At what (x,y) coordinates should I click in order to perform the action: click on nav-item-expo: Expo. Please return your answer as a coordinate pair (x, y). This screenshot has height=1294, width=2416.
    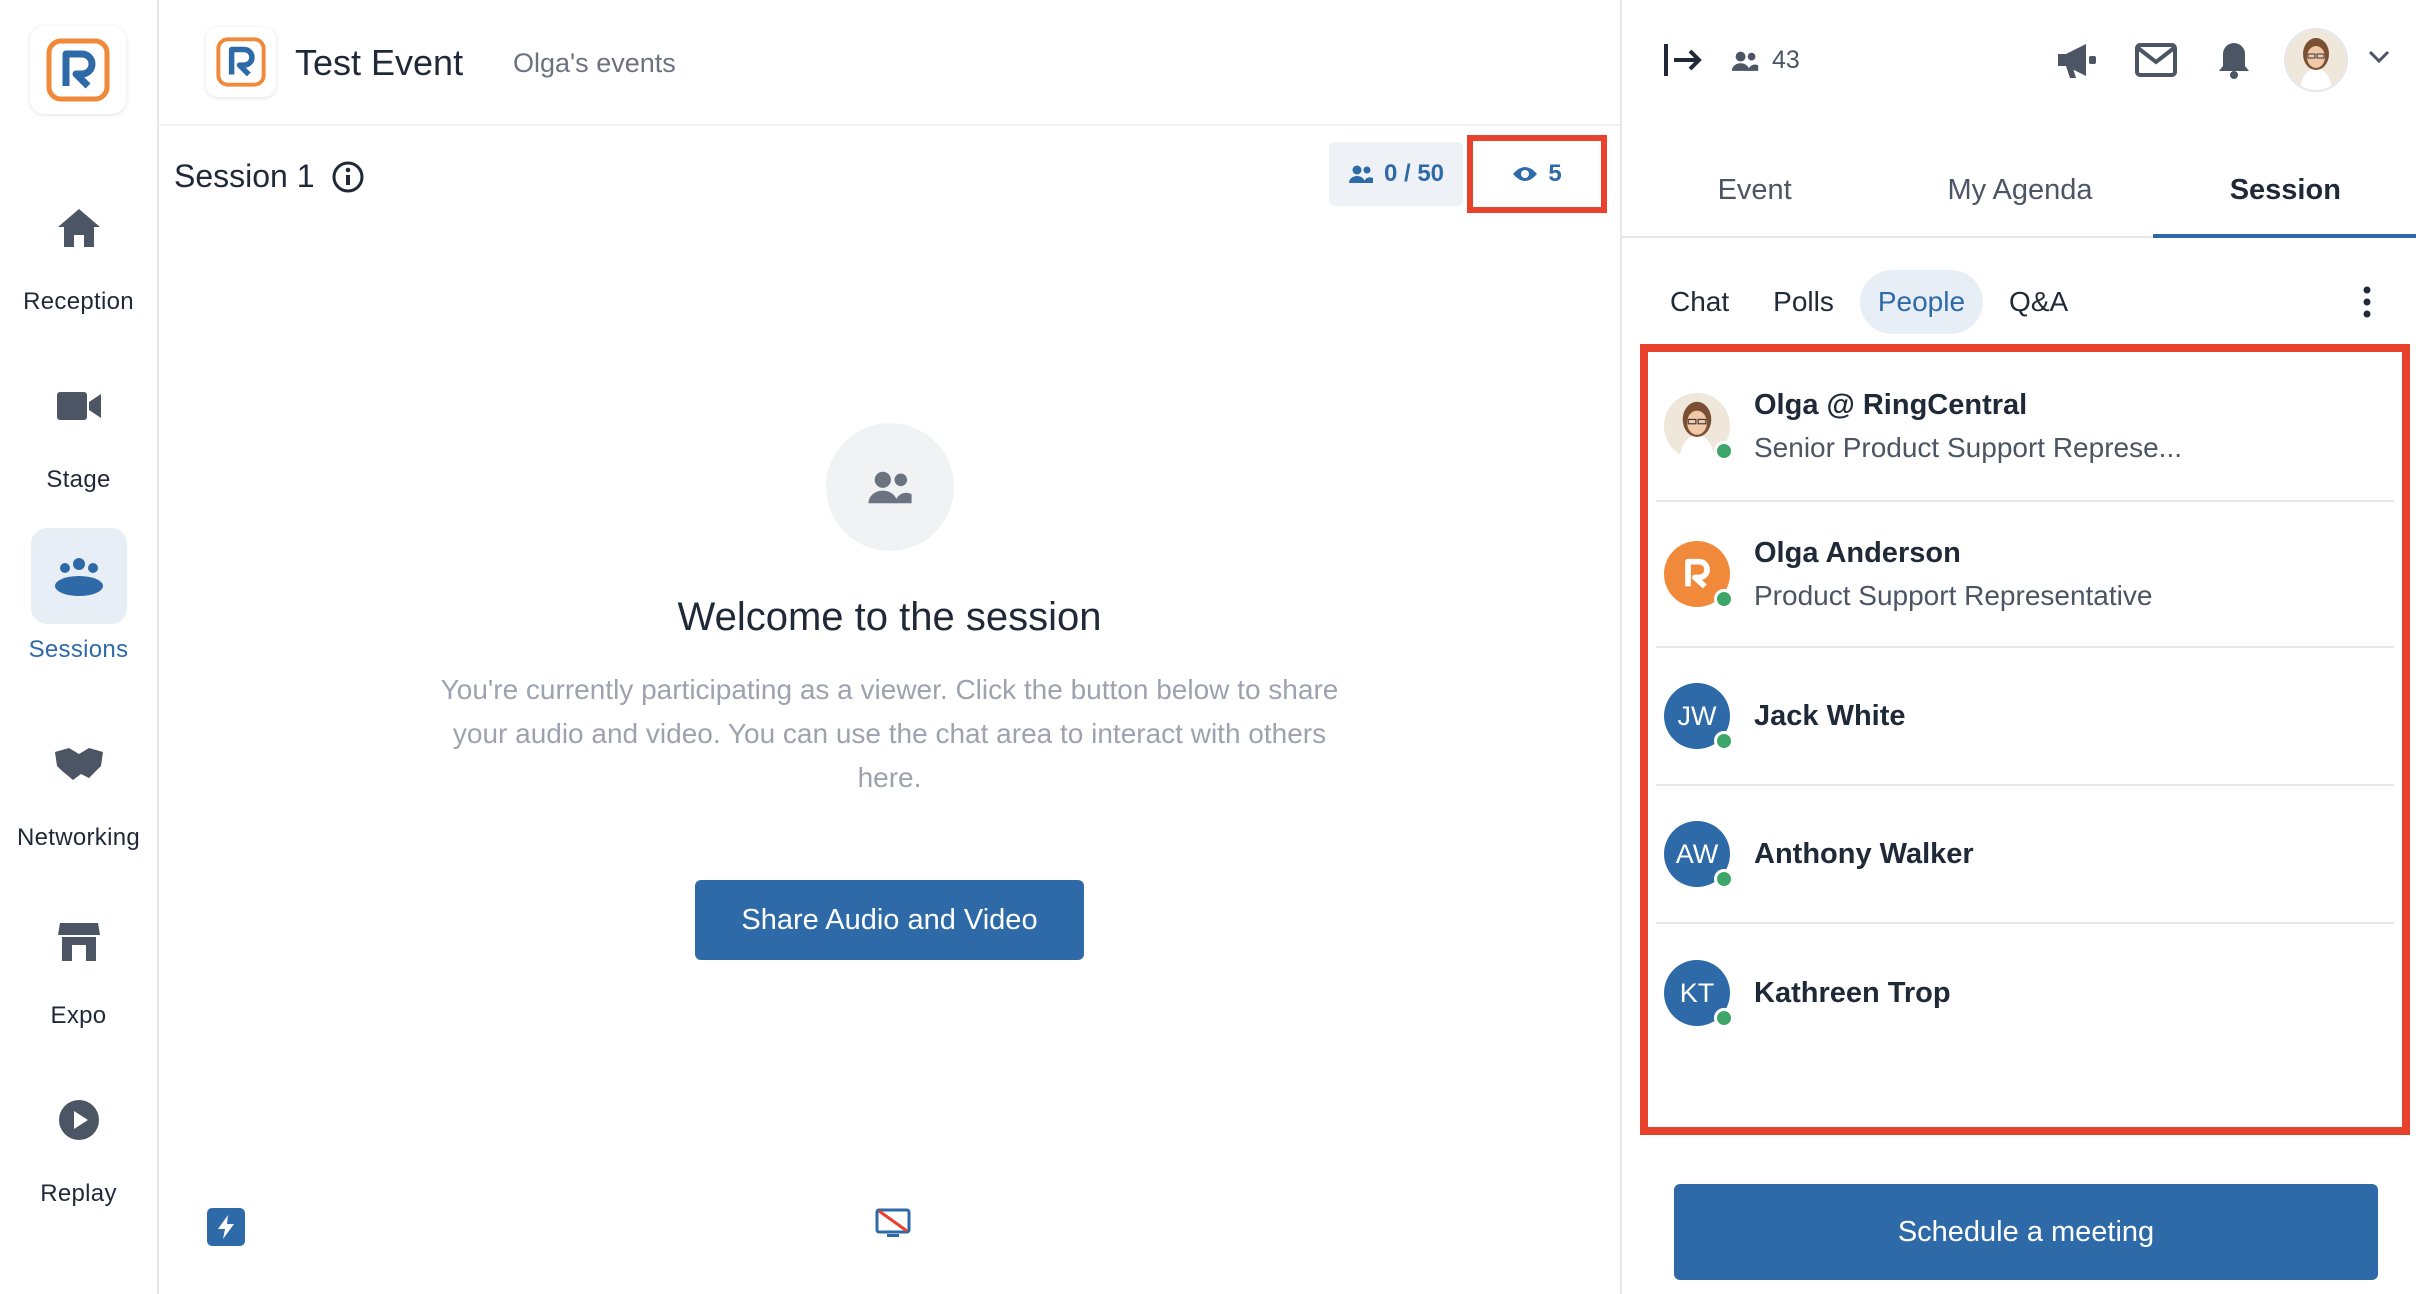
    Looking at the image, I should click on (78, 970).